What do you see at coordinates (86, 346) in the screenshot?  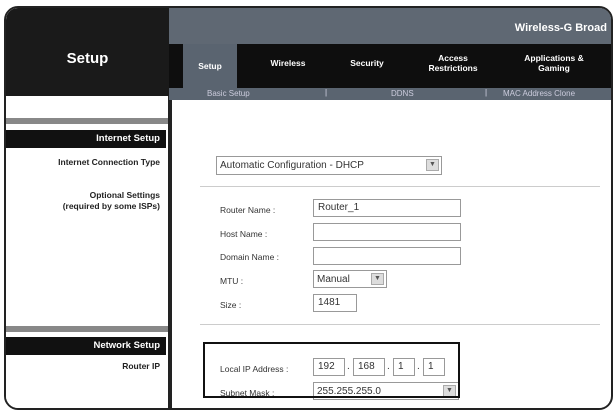 I see `network-setup-heading: Network Setup` at bounding box center [86, 346].